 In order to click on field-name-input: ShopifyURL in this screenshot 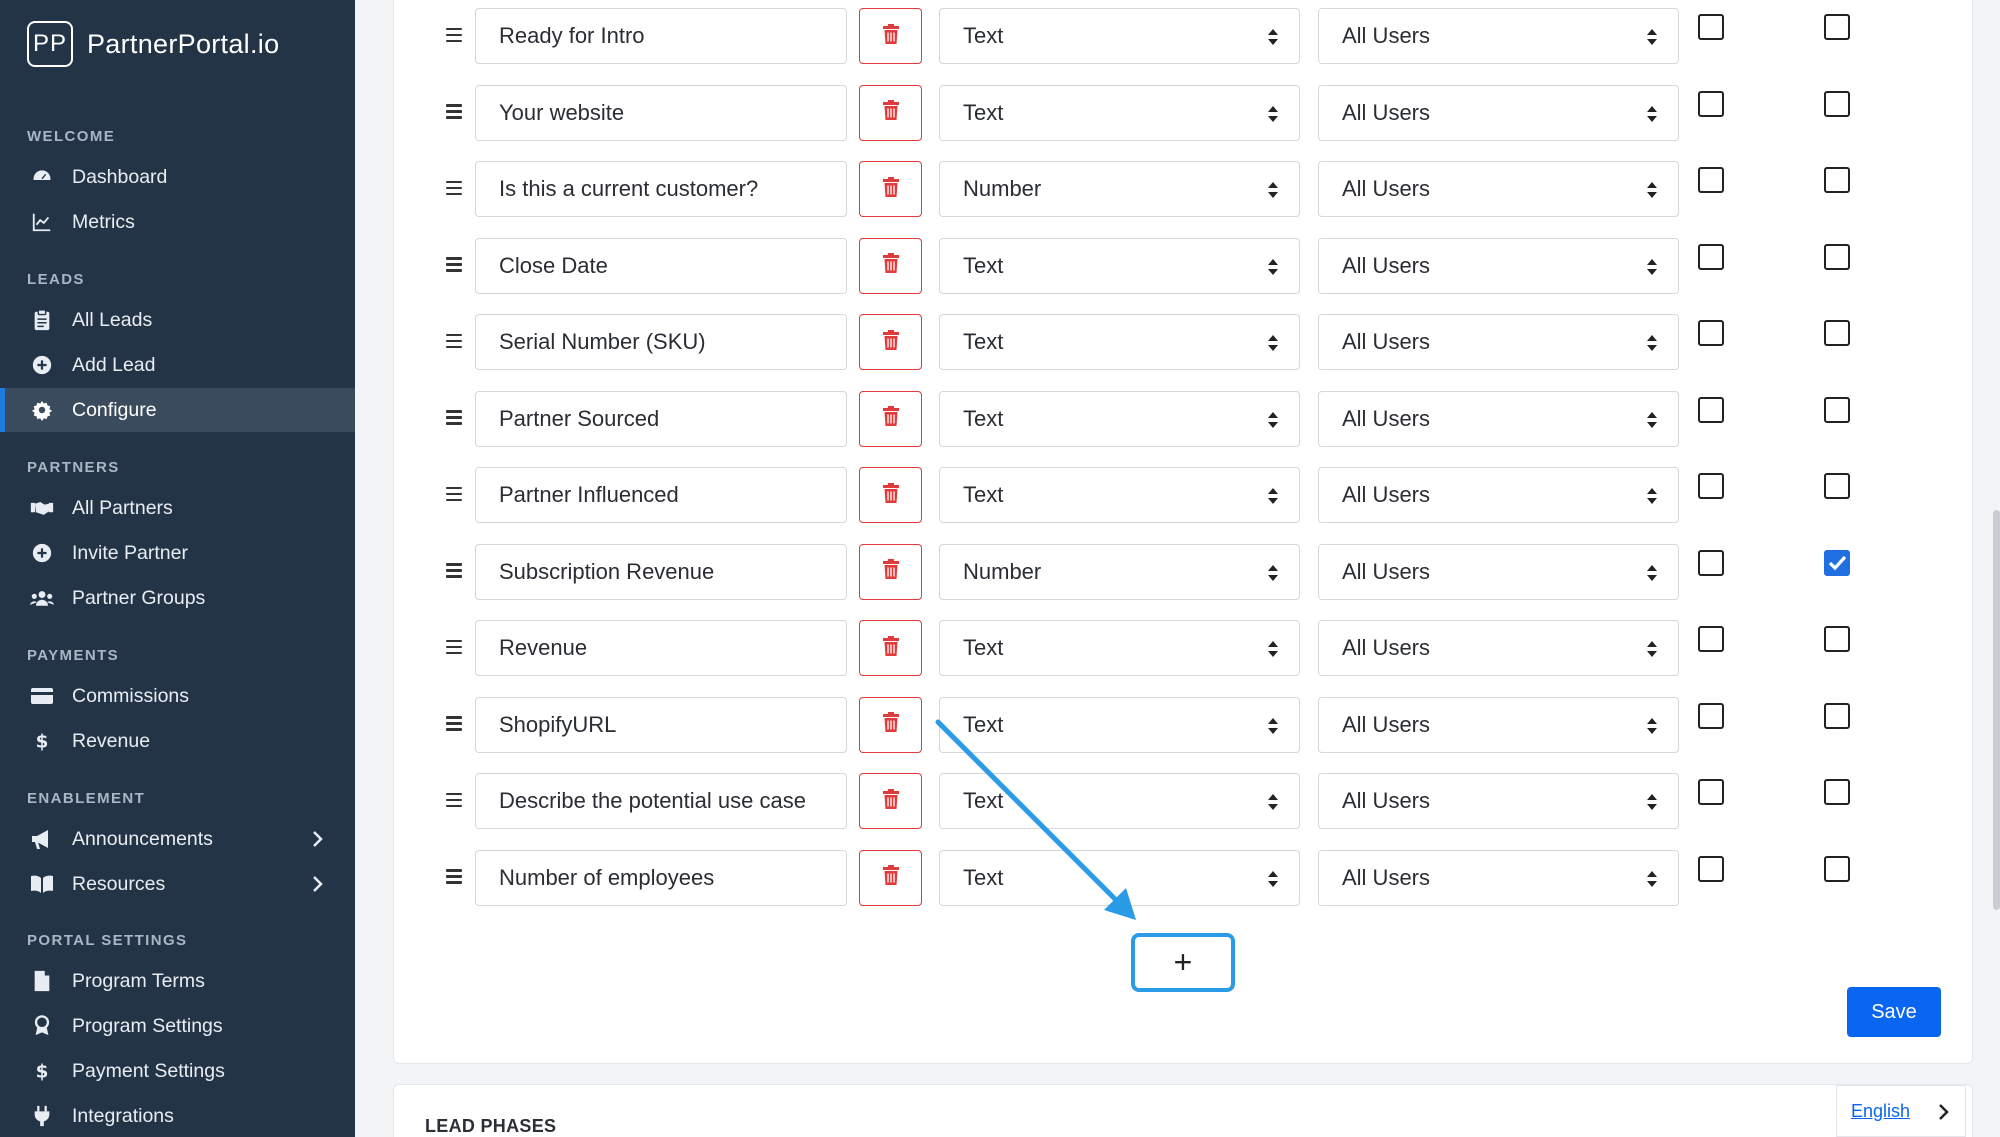, I will do `click(661, 724)`.